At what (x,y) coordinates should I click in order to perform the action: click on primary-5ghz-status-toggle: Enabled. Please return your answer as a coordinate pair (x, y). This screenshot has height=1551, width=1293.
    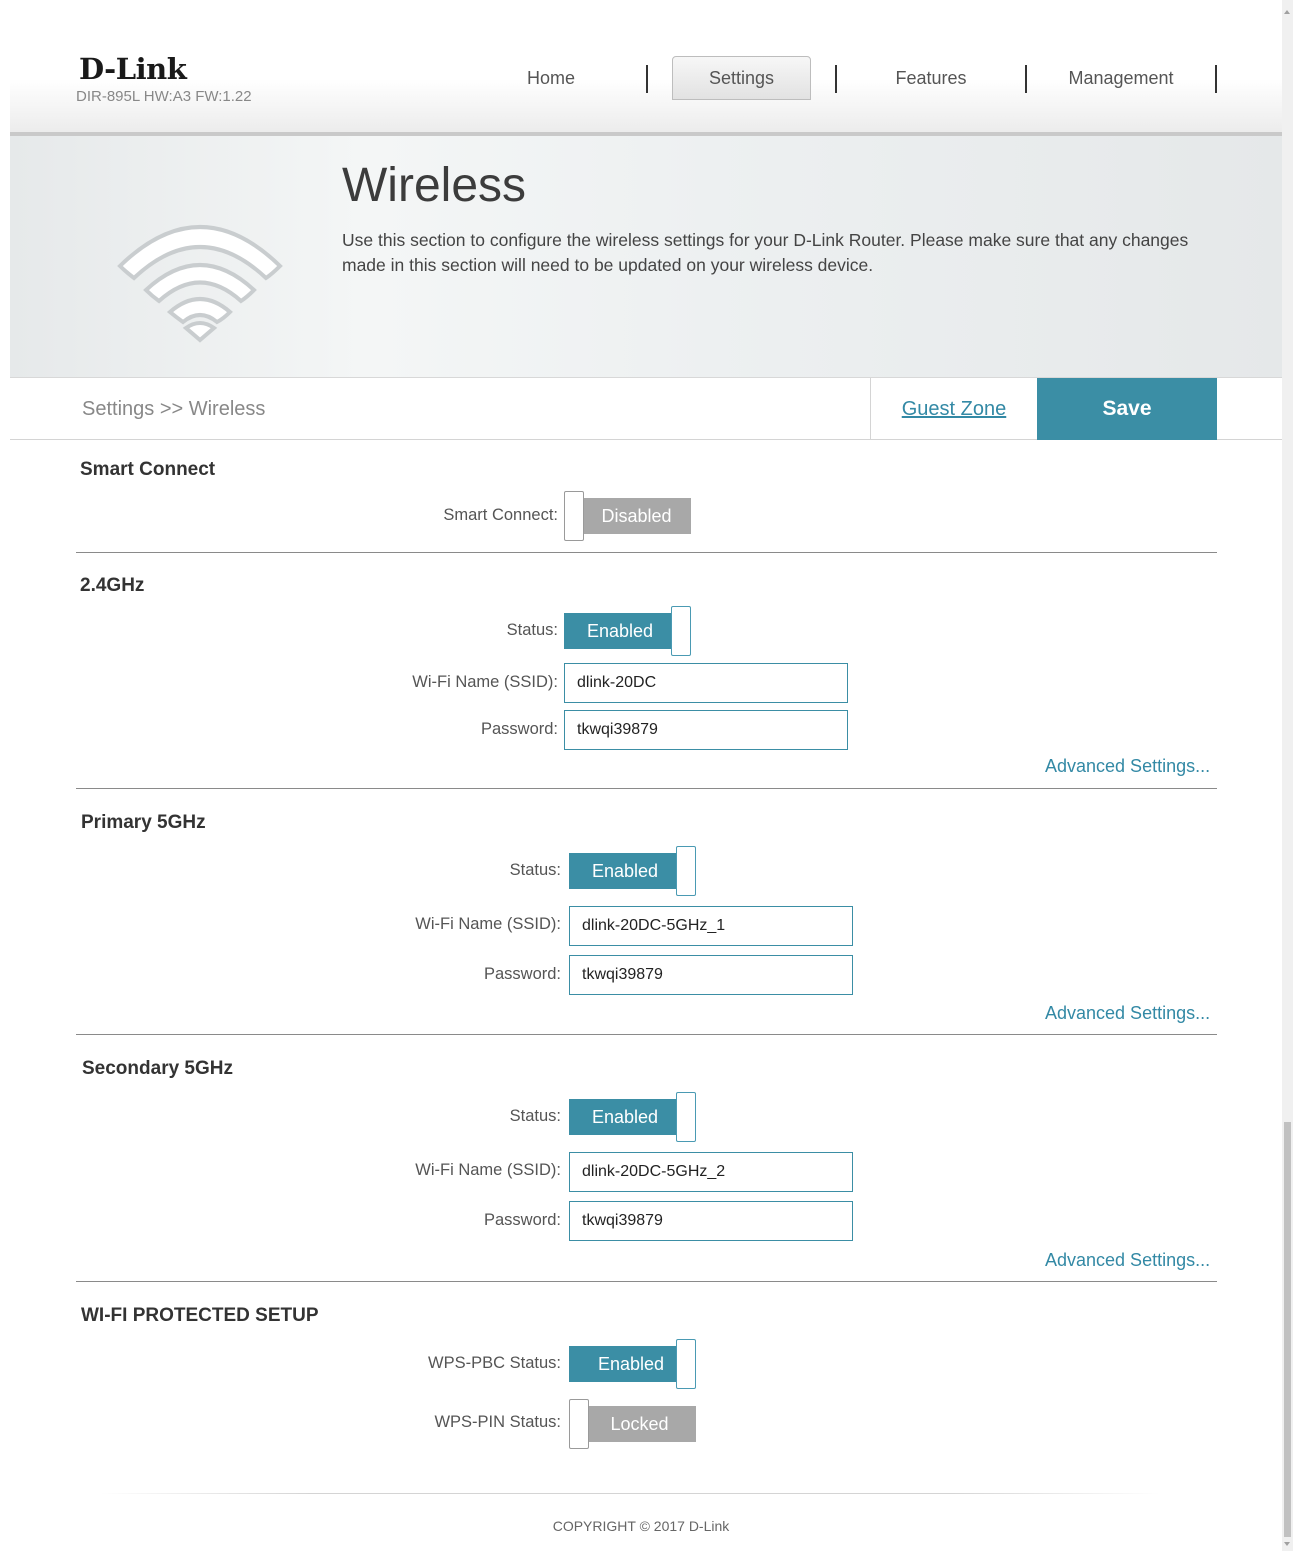
    Looking at the image, I should click on (632, 871).